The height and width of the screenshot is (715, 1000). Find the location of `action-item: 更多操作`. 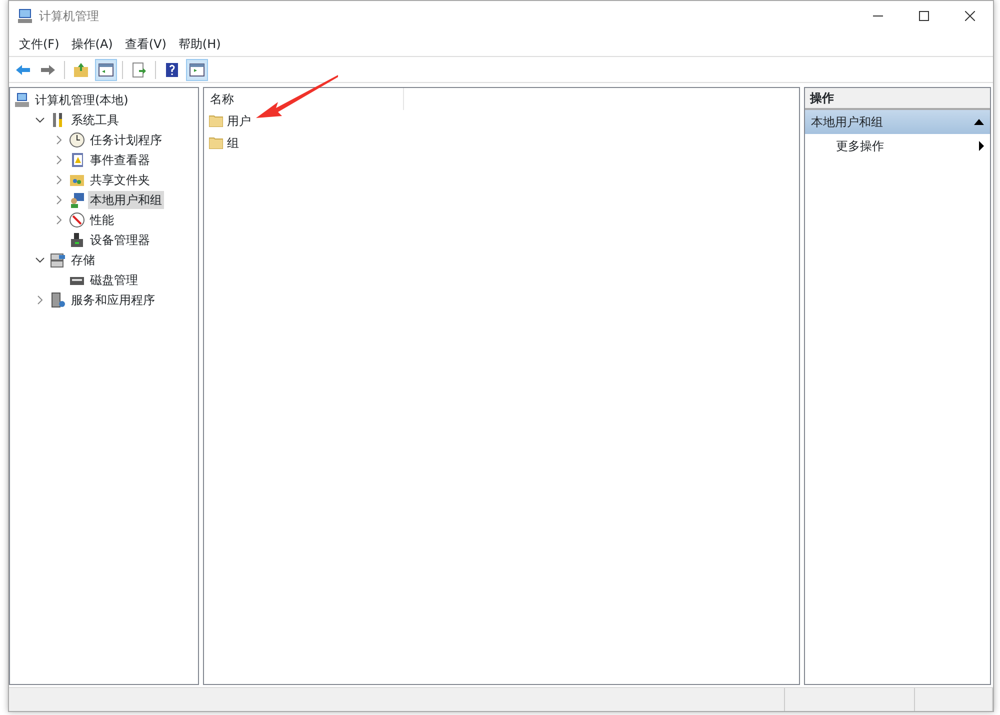

action-item: 更多操作 is located at coordinates (897, 146).